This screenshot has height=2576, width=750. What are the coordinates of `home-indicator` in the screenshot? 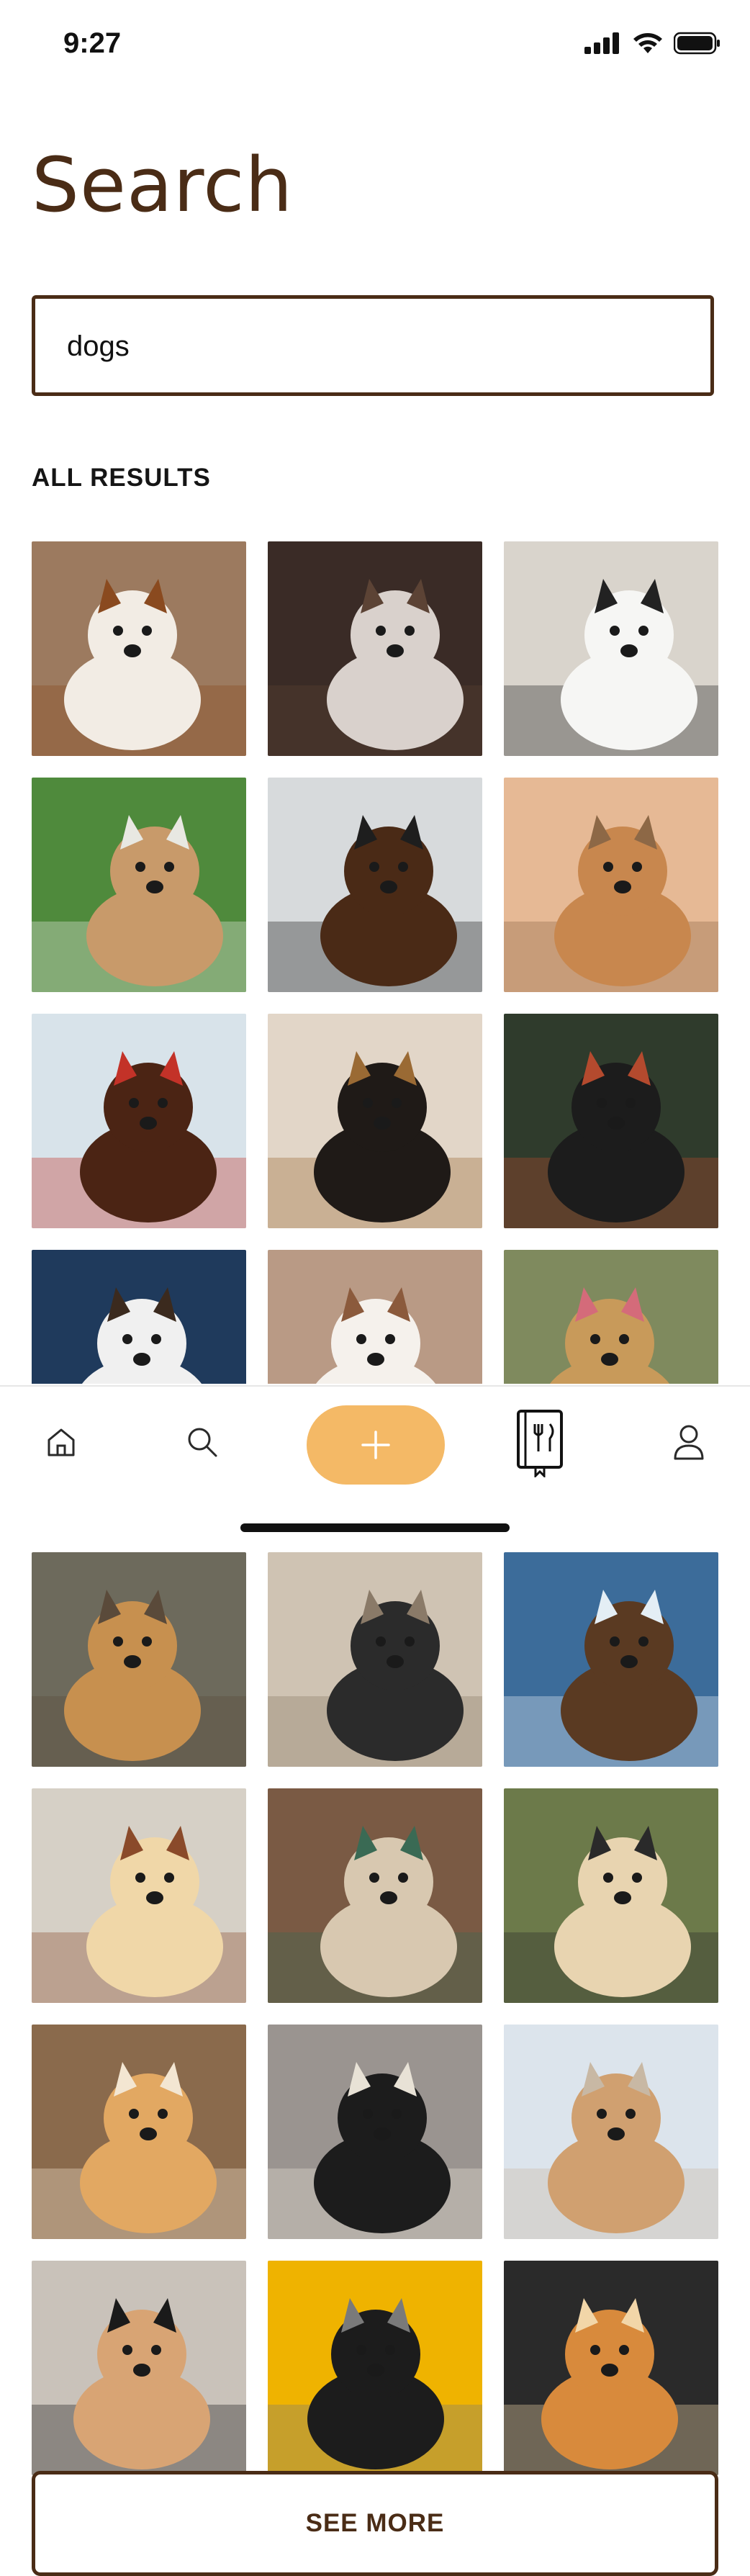 It's located at (375, 1527).